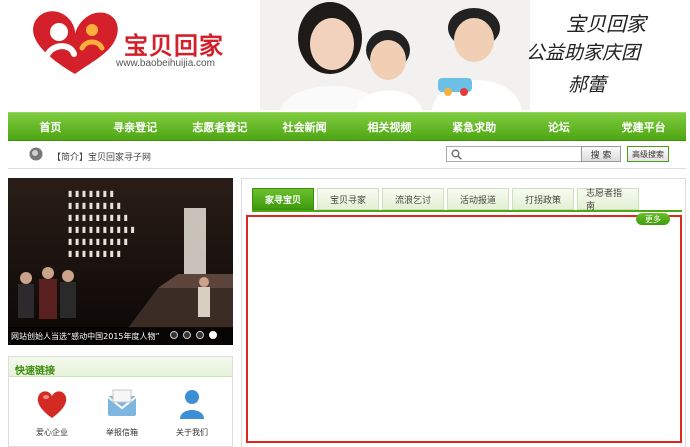 The image size is (690, 447). Describe the element at coordinates (395, 55) in the screenshot. I see `banner-family-photo` at that location.